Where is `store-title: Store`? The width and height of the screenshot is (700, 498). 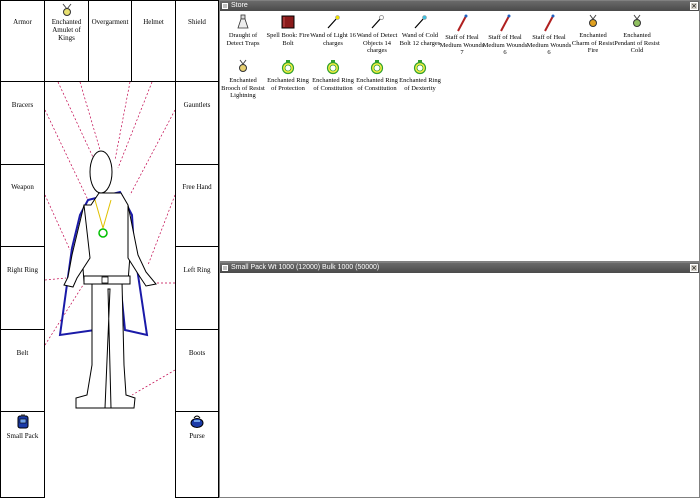 store-title: Store is located at coordinates (239, 5).